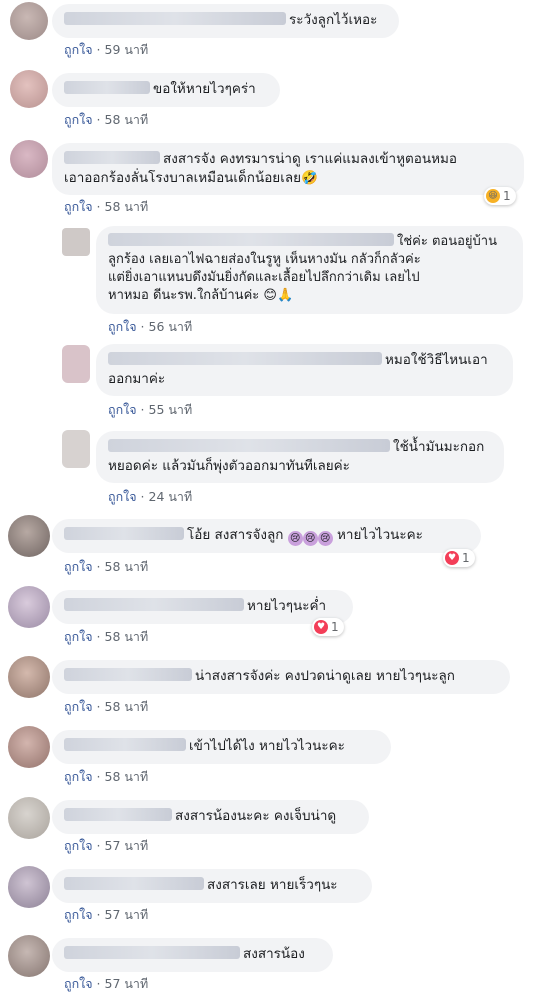  I want to click on haha-reaction-icon: 😆, so click(493, 196).